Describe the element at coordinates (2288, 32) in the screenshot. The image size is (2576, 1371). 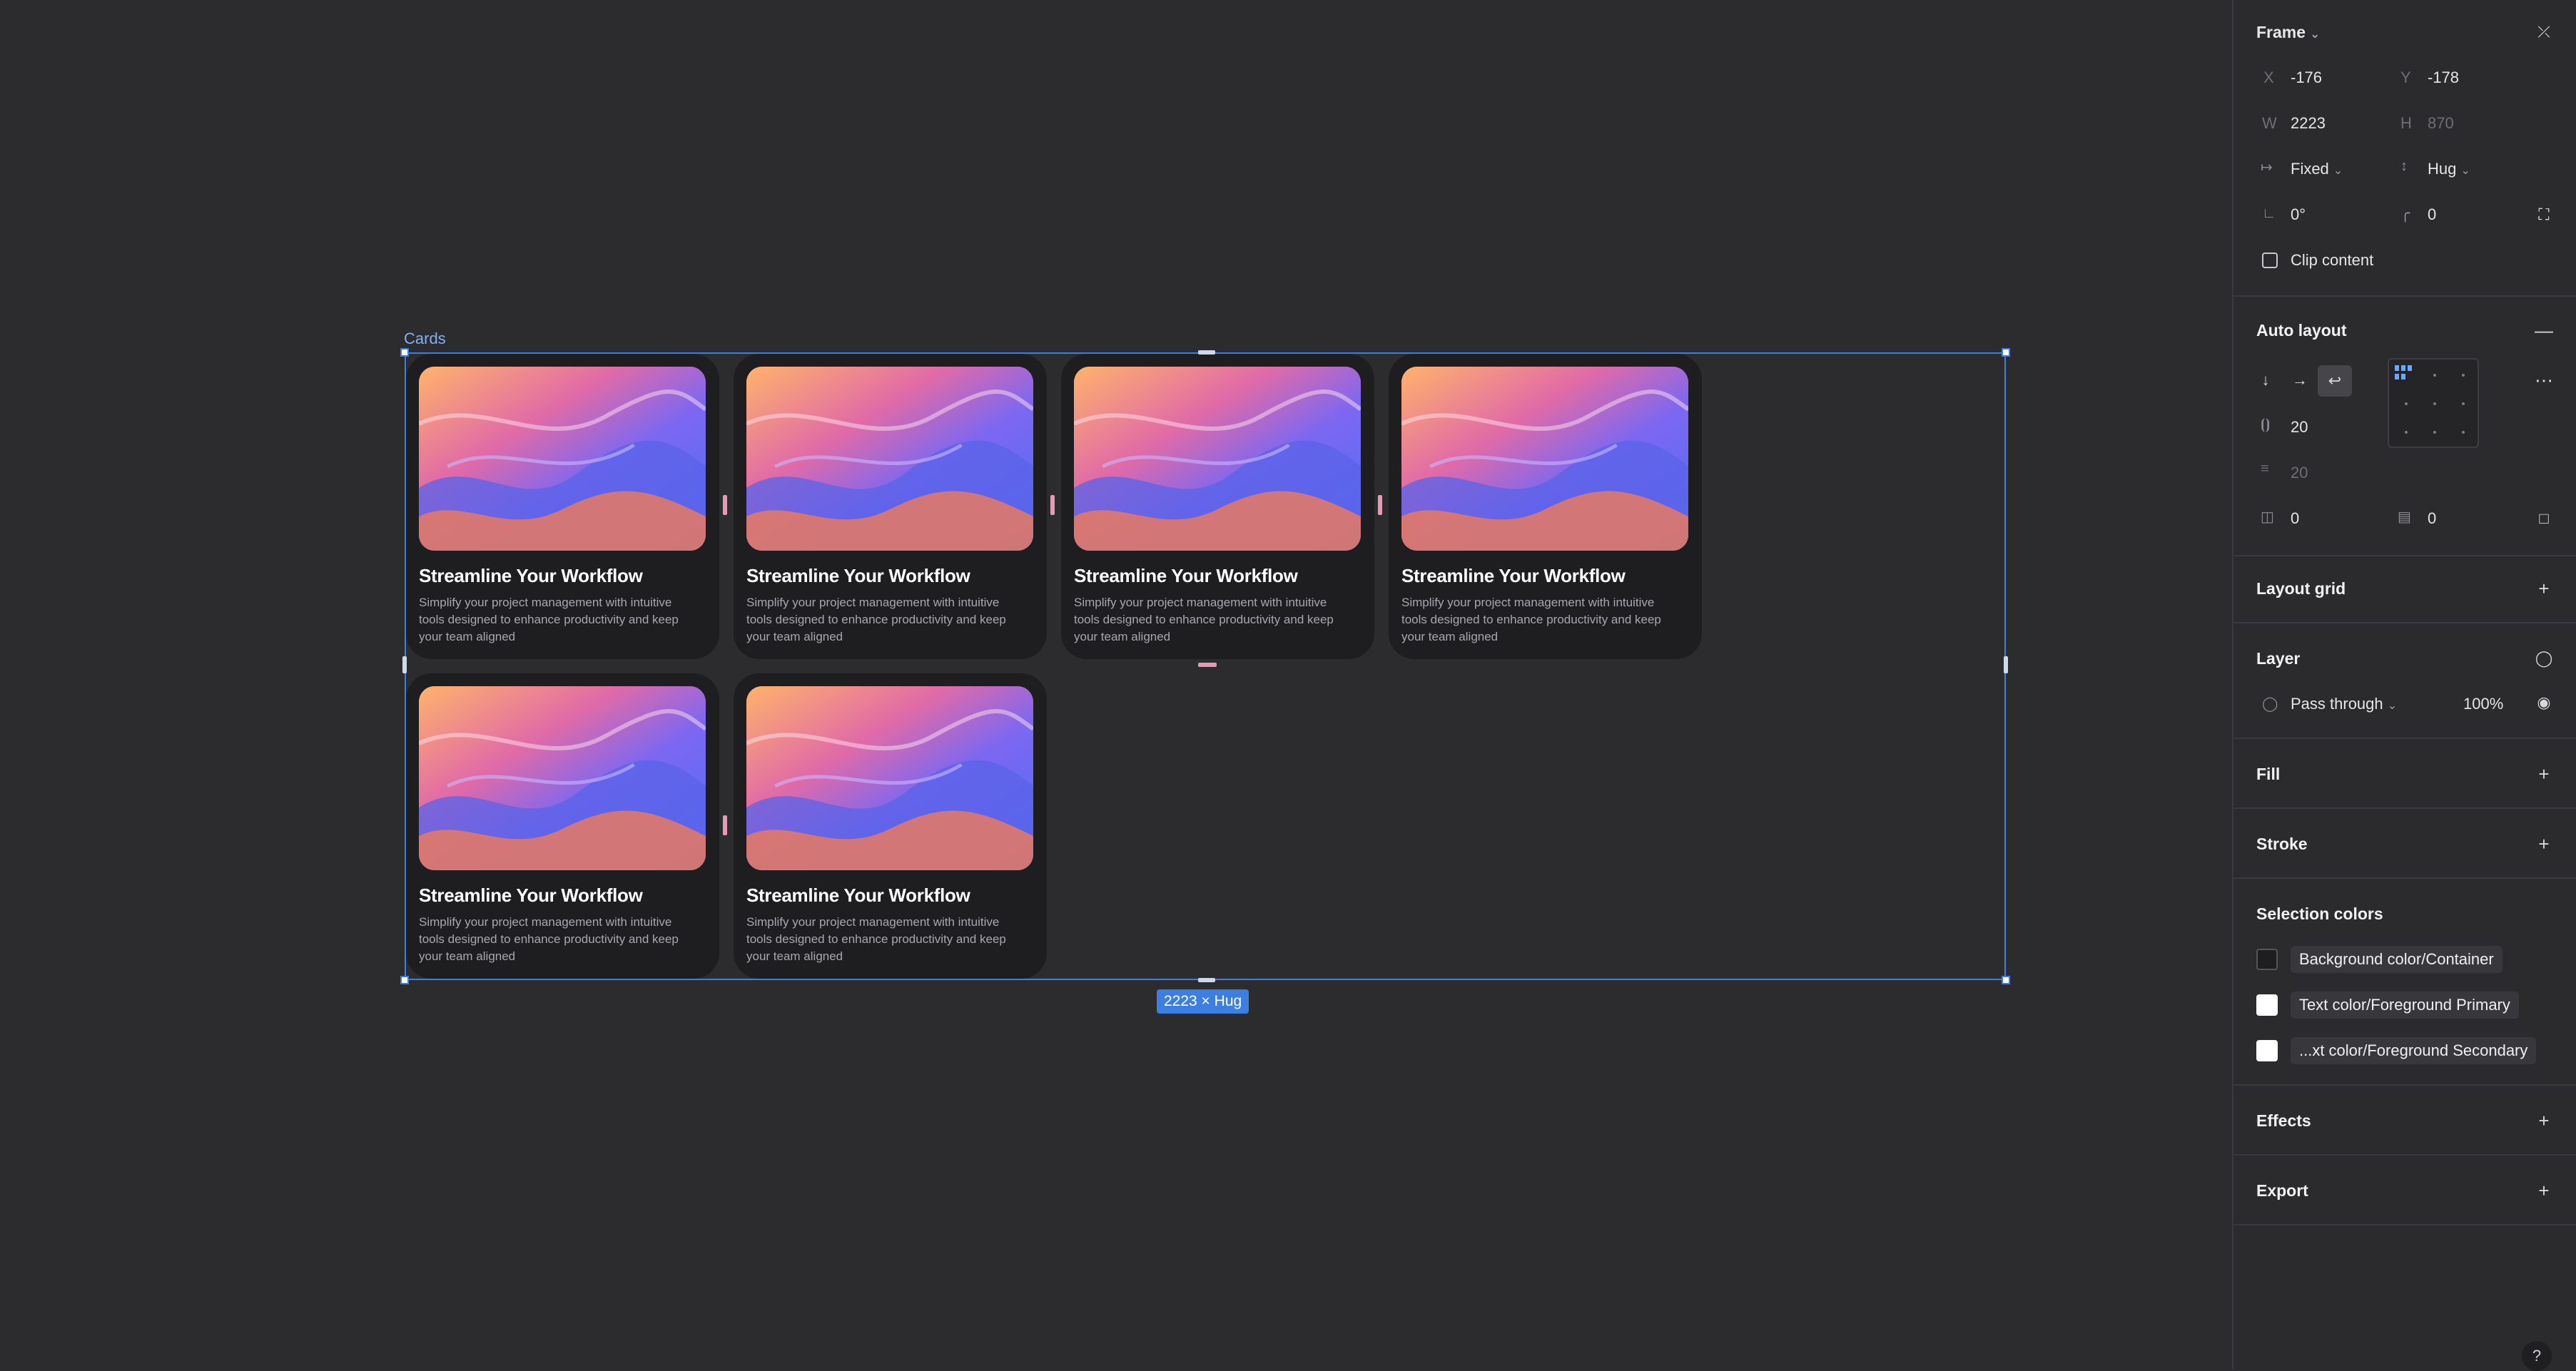
I see `frame-type-dropdown: Frame ⌄` at that location.